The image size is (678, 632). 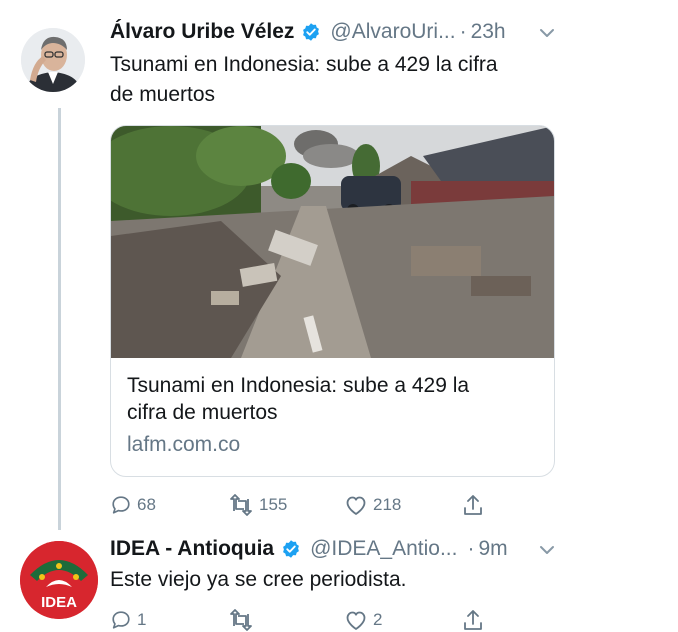 What do you see at coordinates (184, 444) in the screenshot?
I see `link-card-domain: lafm.com.co` at bounding box center [184, 444].